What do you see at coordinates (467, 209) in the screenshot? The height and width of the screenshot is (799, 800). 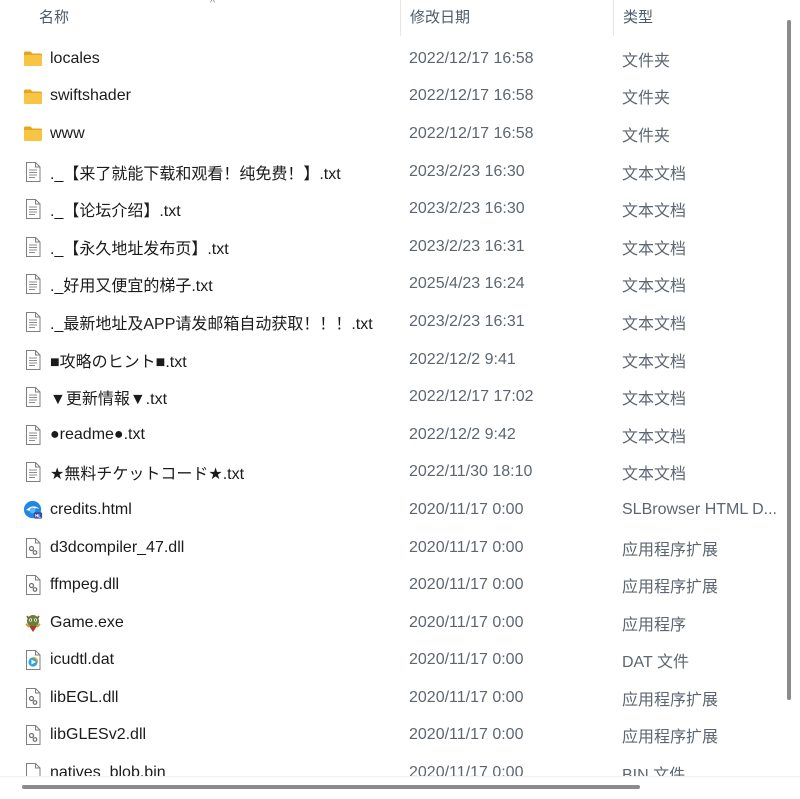 I see `file-modified-date: 2023/2/23 16:30` at bounding box center [467, 209].